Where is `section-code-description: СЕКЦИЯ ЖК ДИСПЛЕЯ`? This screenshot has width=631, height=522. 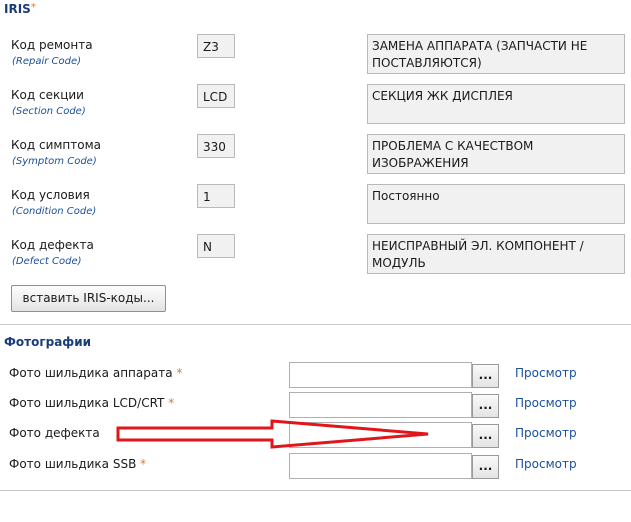 section-code-description: СЕКЦИЯ ЖК ДИСПЛЕЯ is located at coordinates (496, 104).